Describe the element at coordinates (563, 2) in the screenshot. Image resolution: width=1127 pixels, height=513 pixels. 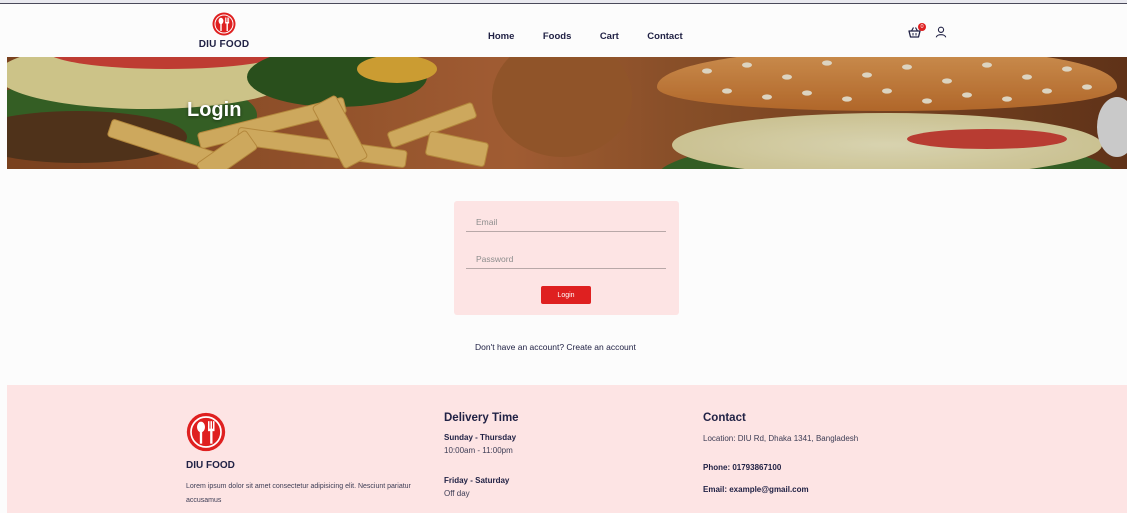
I see `window-top-border` at that location.